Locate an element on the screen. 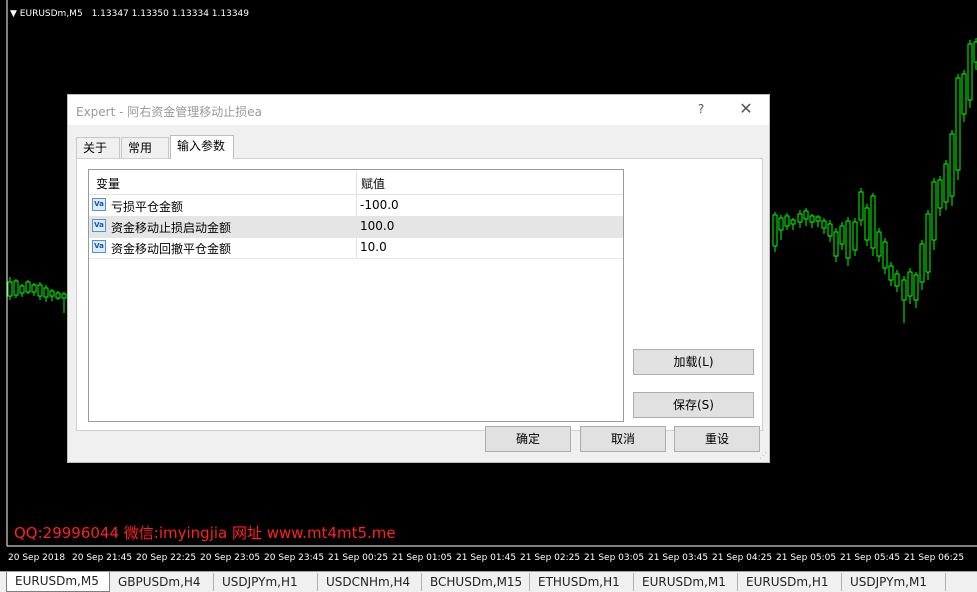 This screenshot has height=592, width=977. chart-tab: BCHUSDm,M15 is located at coordinates (476, 582).